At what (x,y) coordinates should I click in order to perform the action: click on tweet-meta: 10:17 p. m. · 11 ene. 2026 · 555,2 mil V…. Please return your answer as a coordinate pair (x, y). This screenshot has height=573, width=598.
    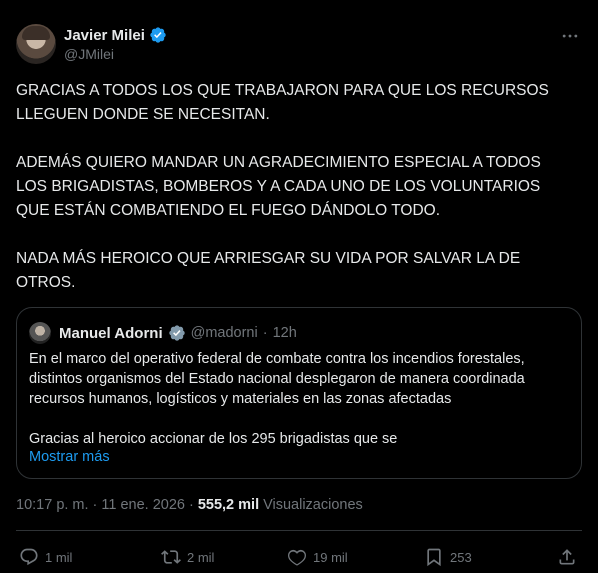
    Looking at the image, I should click on (189, 505).